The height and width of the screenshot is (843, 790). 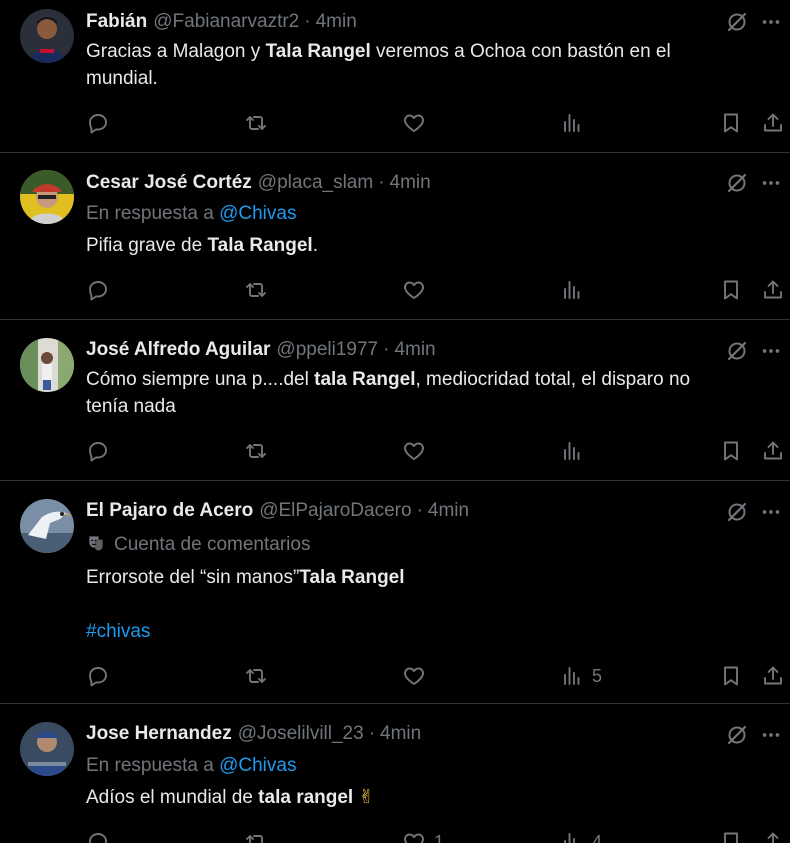 What do you see at coordinates (169, 511) in the screenshot?
I see `author-name: El Pajaro de Acero` at bounding box center [169, 511].